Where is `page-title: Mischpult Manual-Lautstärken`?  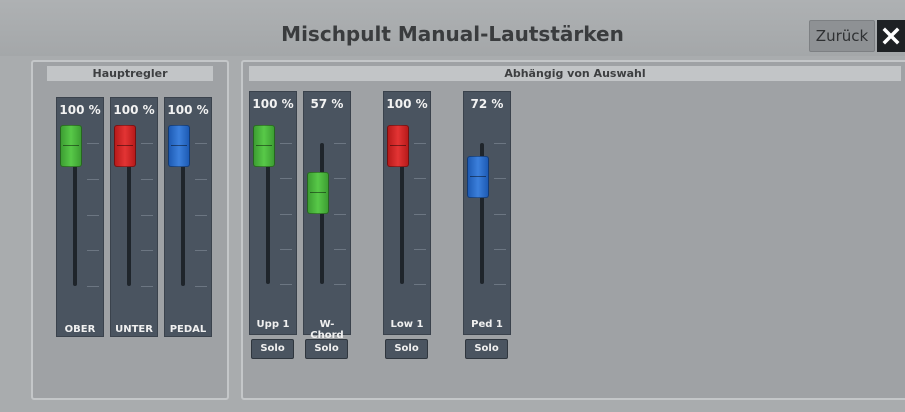 page-title: Mischpult Manual-Lautstärken is located at coordinates (452, 34).